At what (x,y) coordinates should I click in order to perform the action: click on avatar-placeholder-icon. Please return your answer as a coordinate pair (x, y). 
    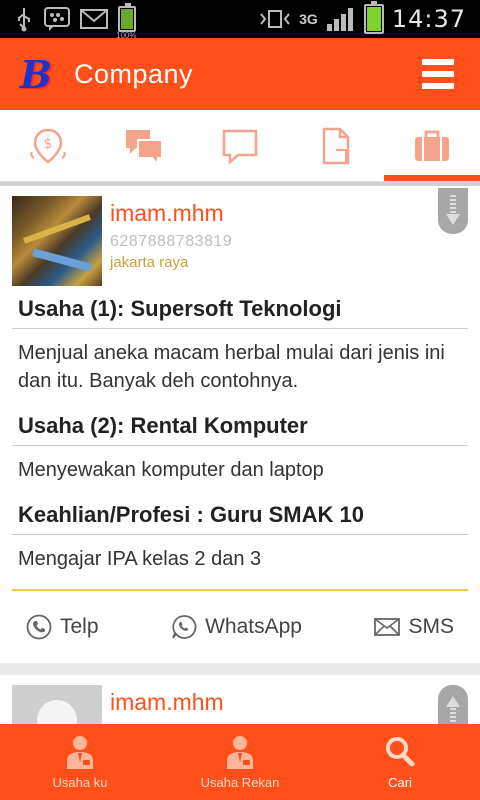
    Looking at the image, I should click on (57, 712).